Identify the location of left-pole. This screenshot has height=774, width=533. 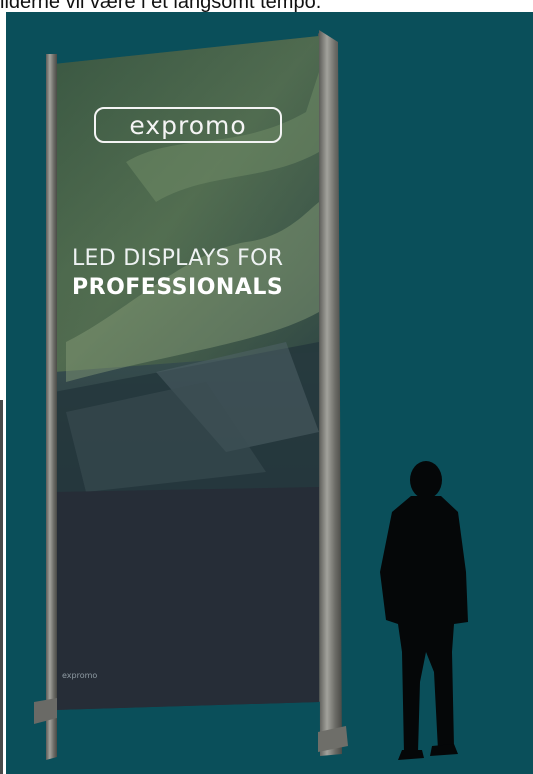
(51, 407).